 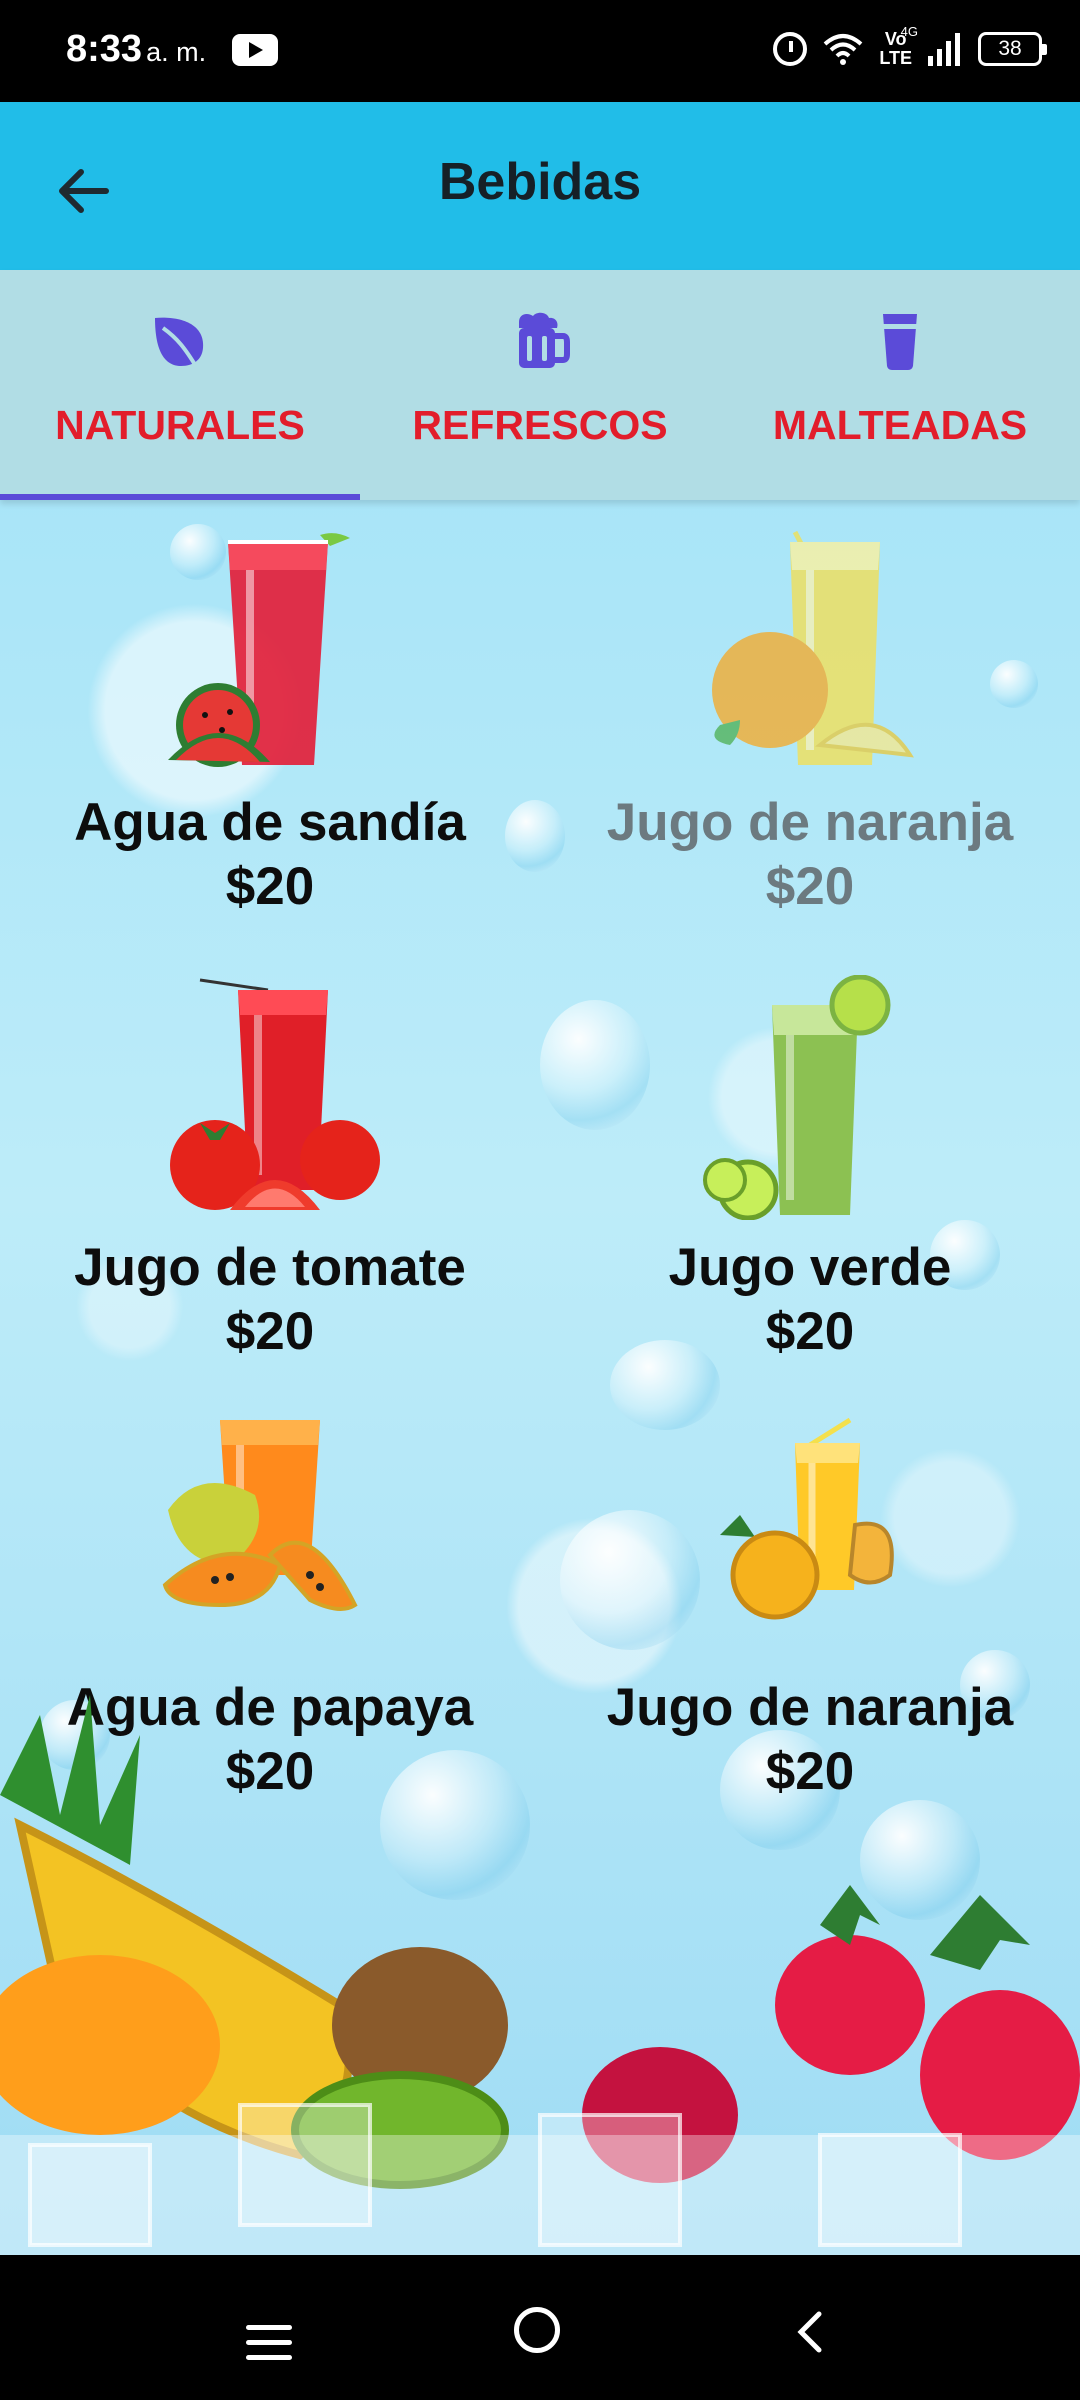 What do you see at coordinates (843, 49) in the screenshot?
I see `wifi-icon` at bounding box center [843, 49].